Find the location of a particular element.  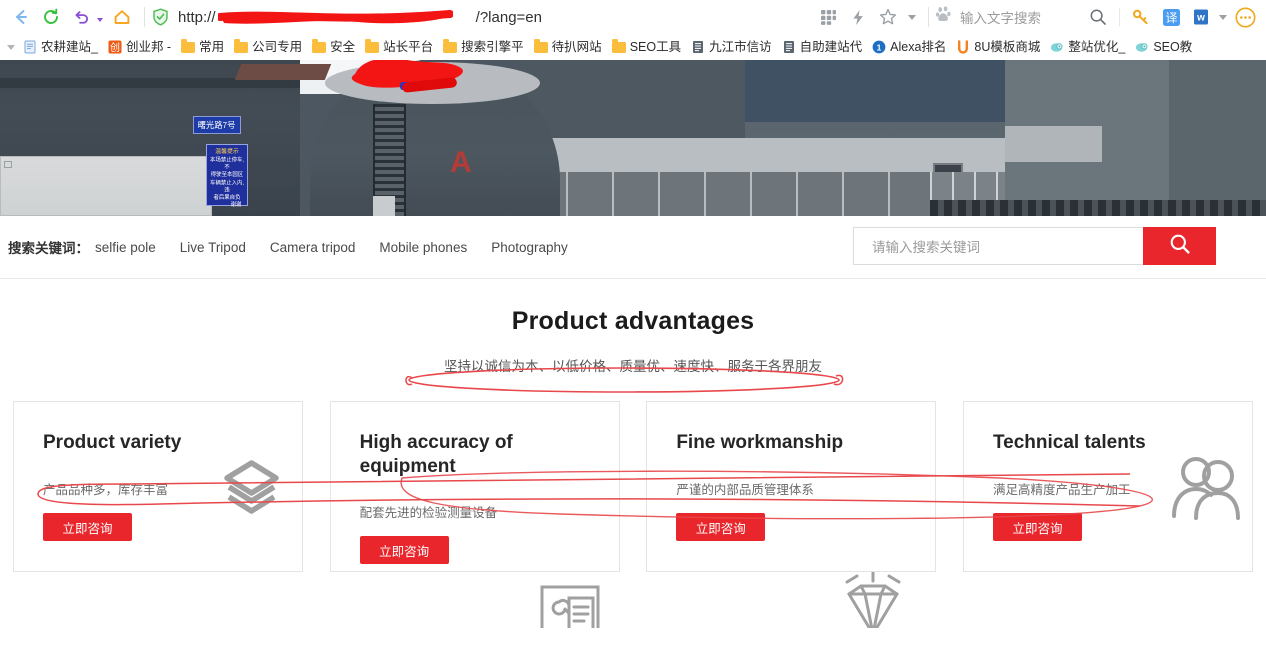

keyword-link: Mobile phones is located at coordinates (423, 247).